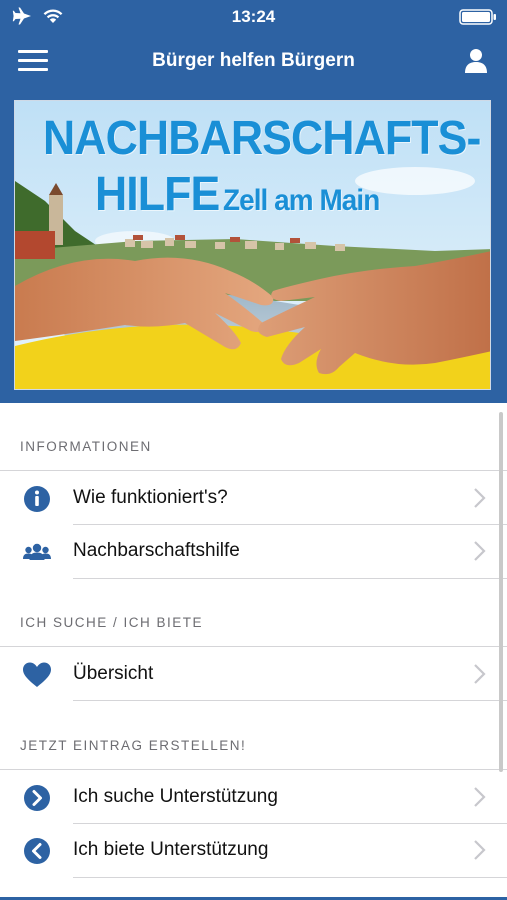 The height and width of the screenshot is (900, 507). I want to click on list-item-label: Nachbarschaftshilfe, so click(156, 550).